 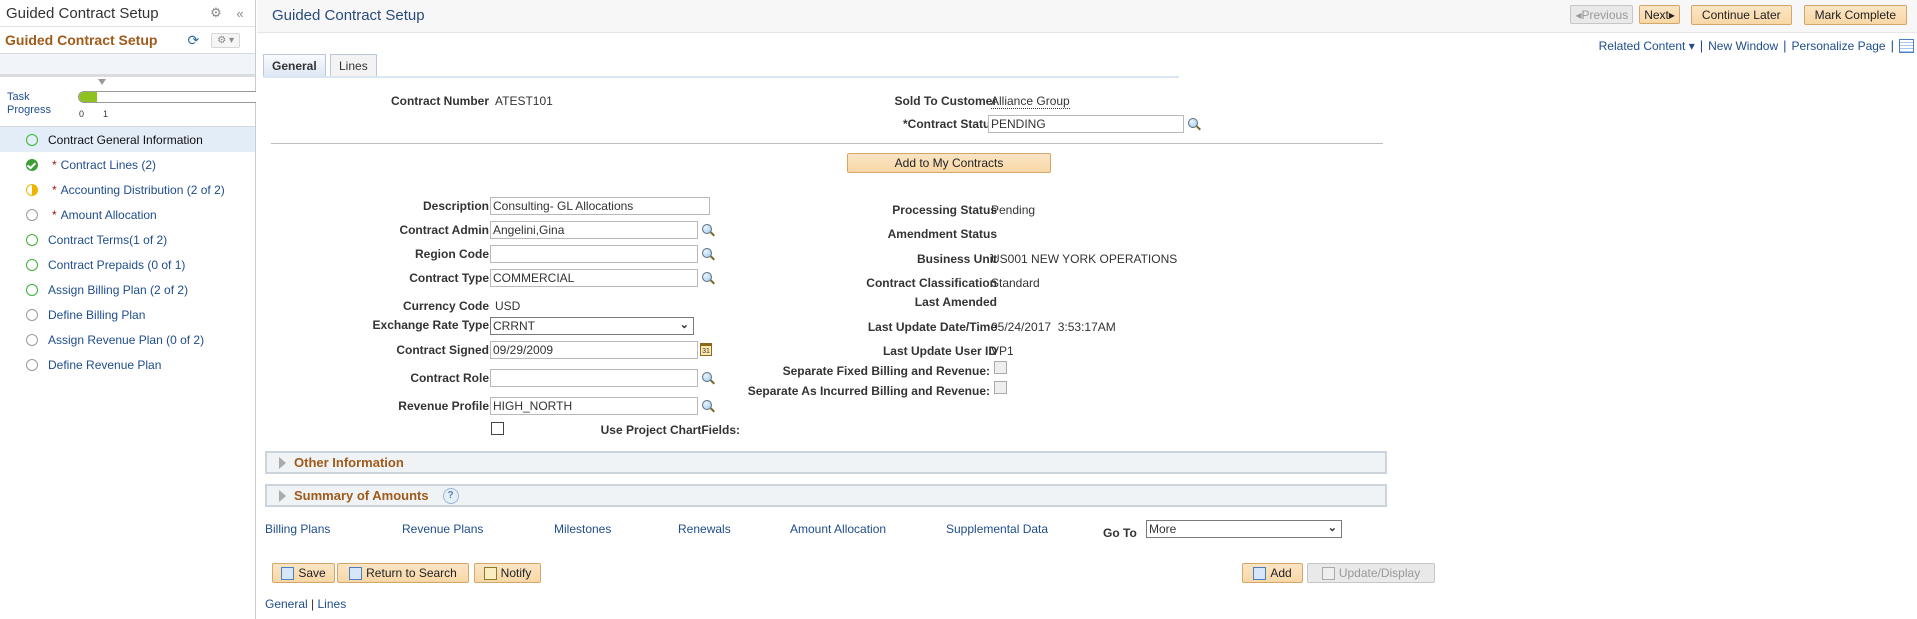 What do you see at coordinates (514, 326) in the screenshot?
I see `exchange-rate-type-value: CRRNT` at bounding box center [514, 326].